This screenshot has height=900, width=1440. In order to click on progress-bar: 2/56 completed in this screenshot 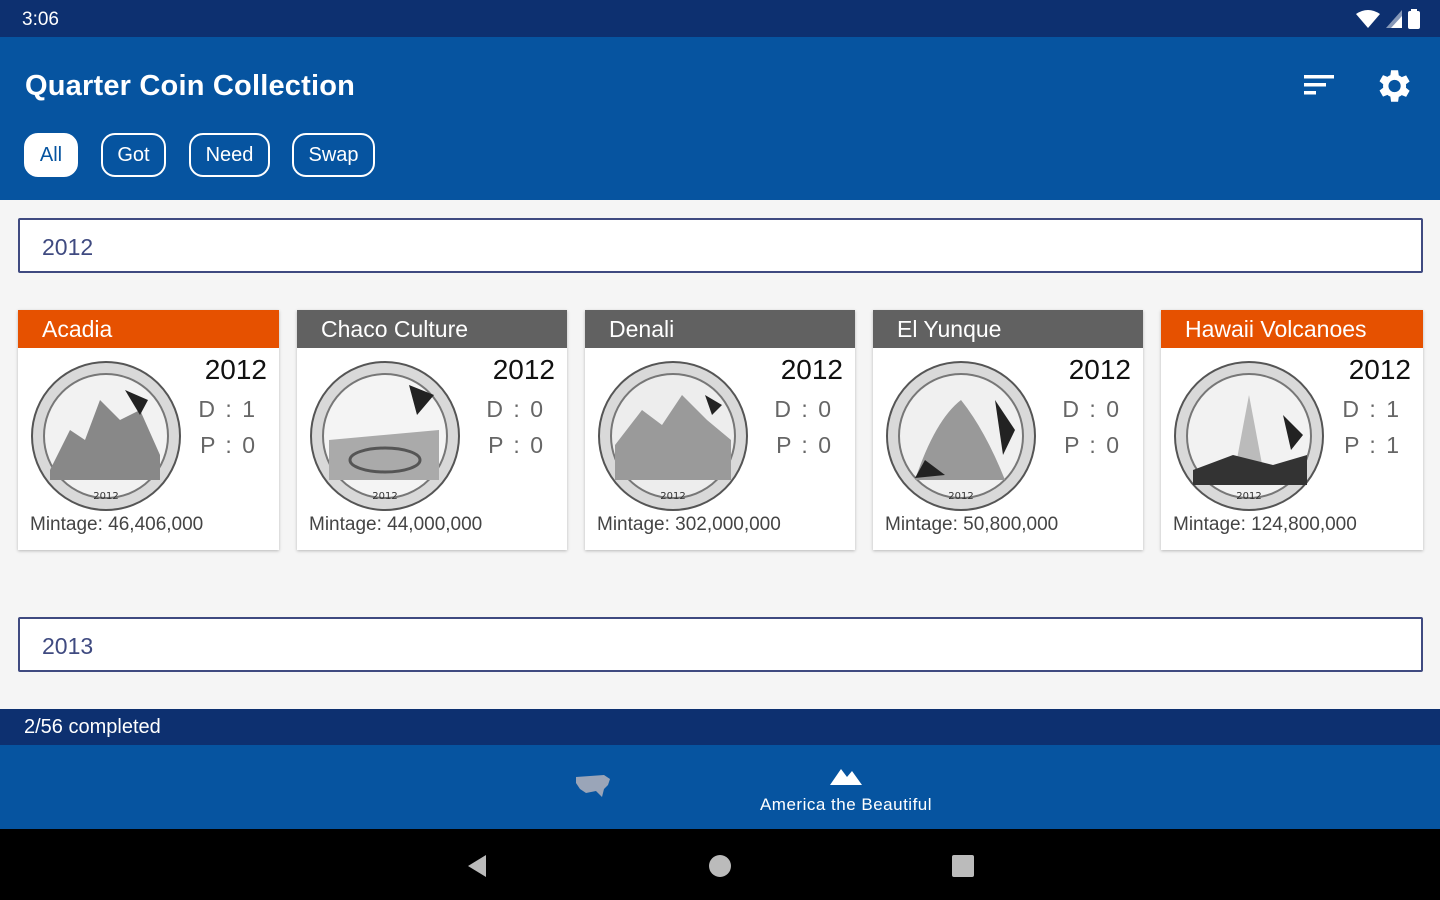, I will do `click(720, 727)`.